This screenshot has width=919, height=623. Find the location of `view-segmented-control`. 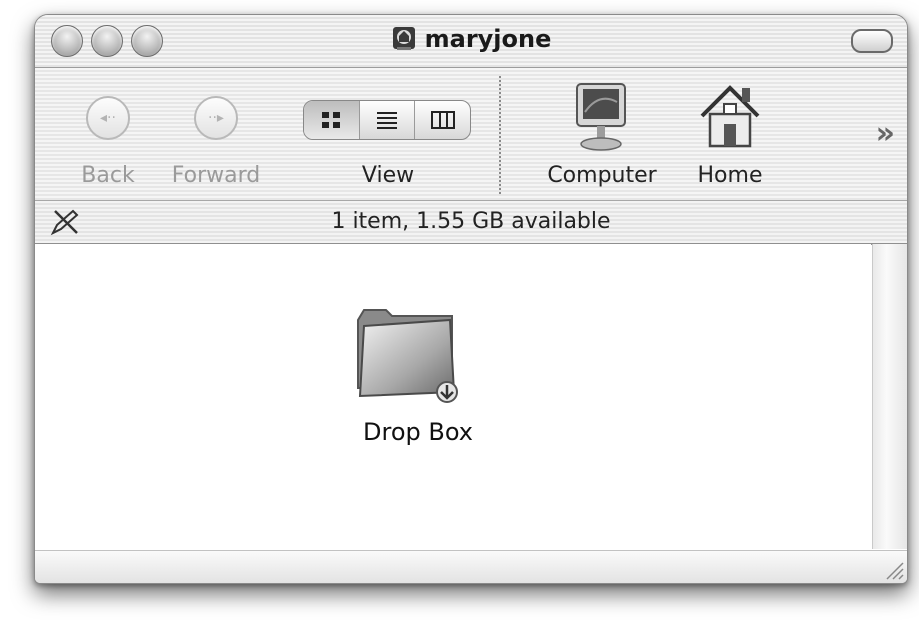

view-segmented-control is located at coordinates (387, 120).